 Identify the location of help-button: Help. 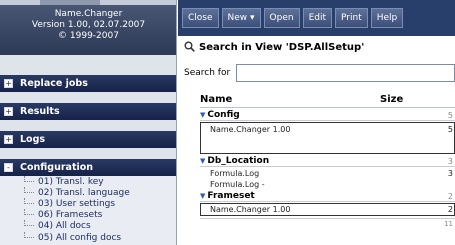
(387, 18).